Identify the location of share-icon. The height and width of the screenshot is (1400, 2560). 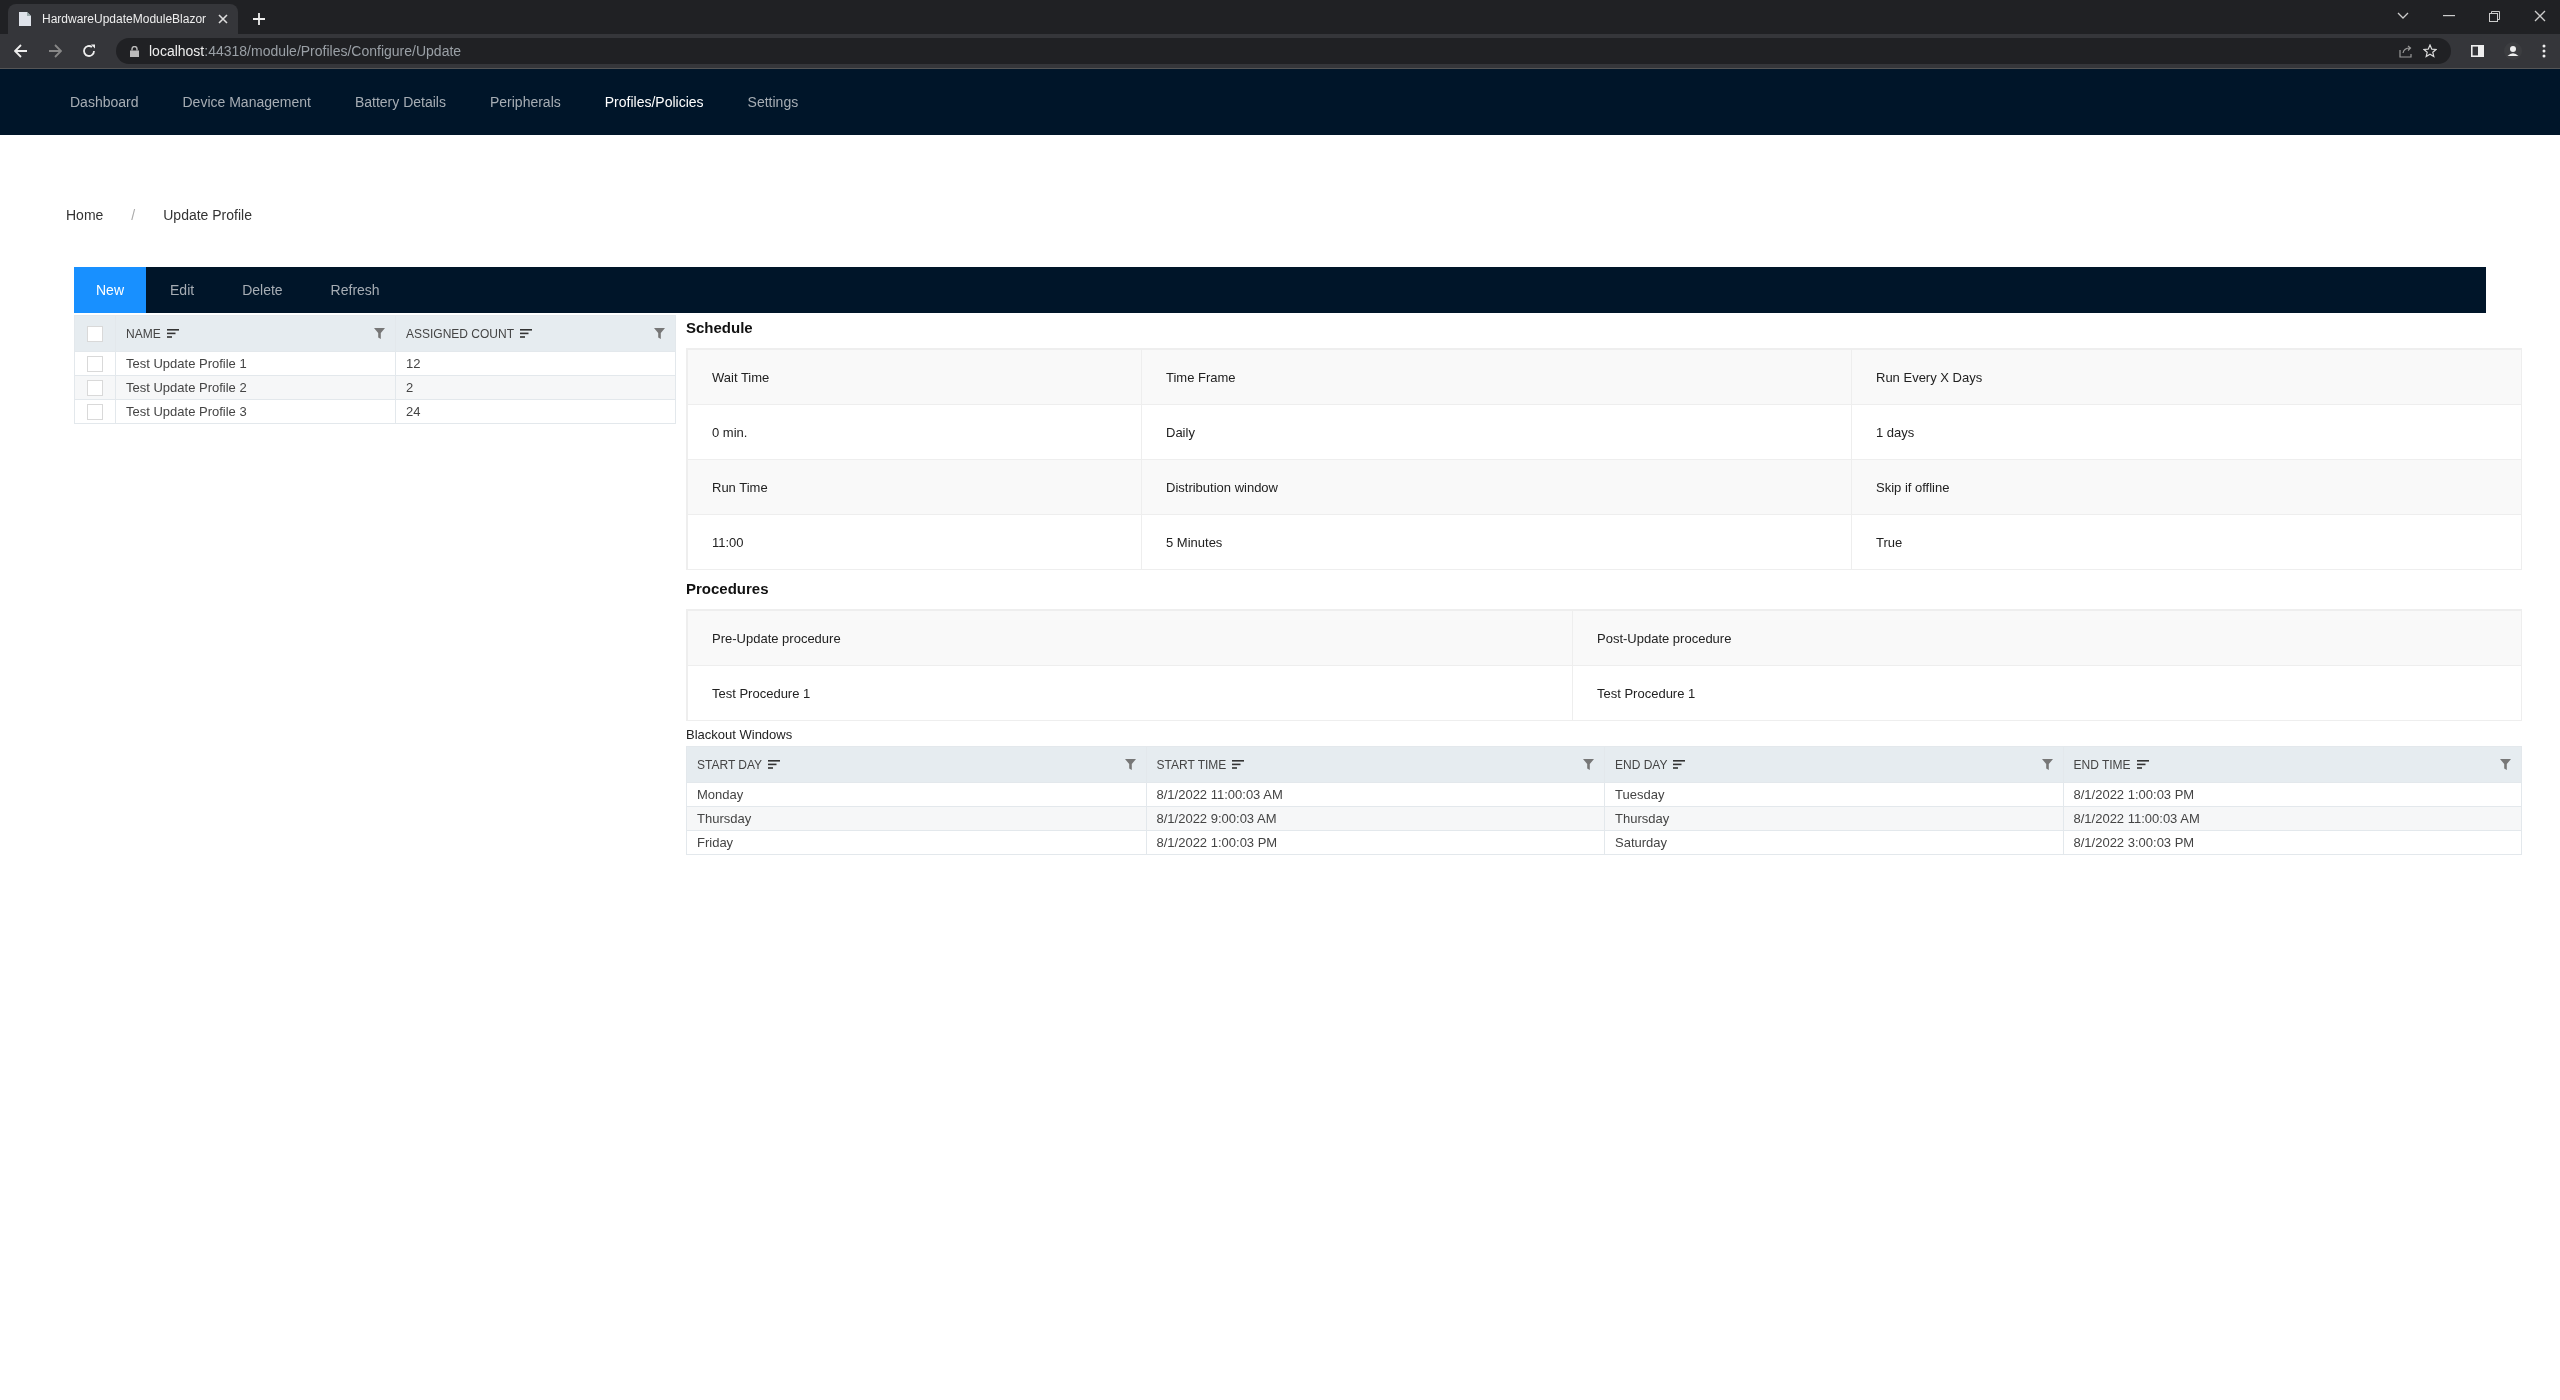
(2406, 51).